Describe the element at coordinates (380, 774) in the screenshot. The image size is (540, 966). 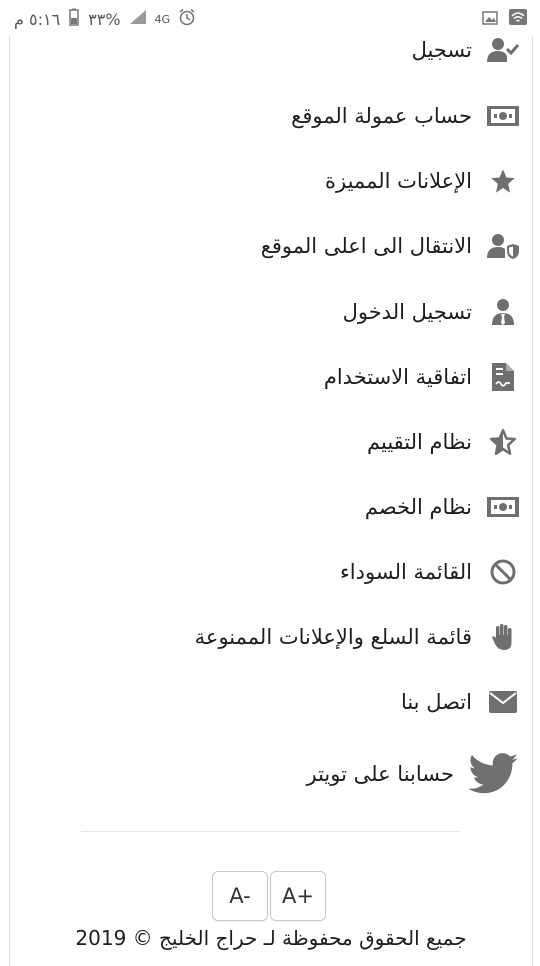
I see `menu-item-label: حسابنا على تويتر` at that location.